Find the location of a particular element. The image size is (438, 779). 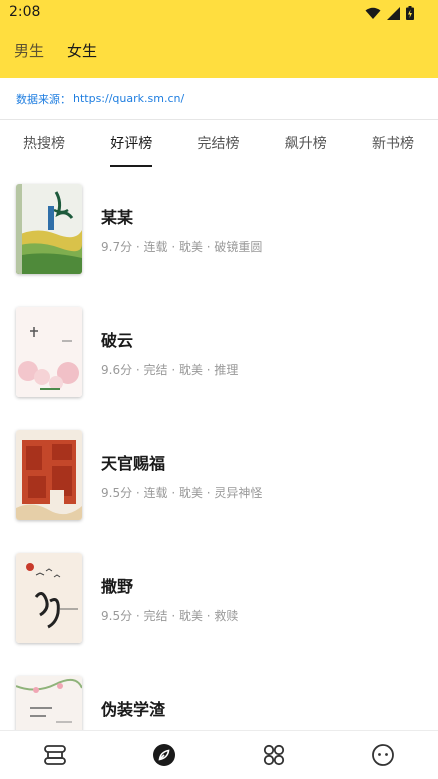

profile-face-icon is located at coordinates (383, 755).